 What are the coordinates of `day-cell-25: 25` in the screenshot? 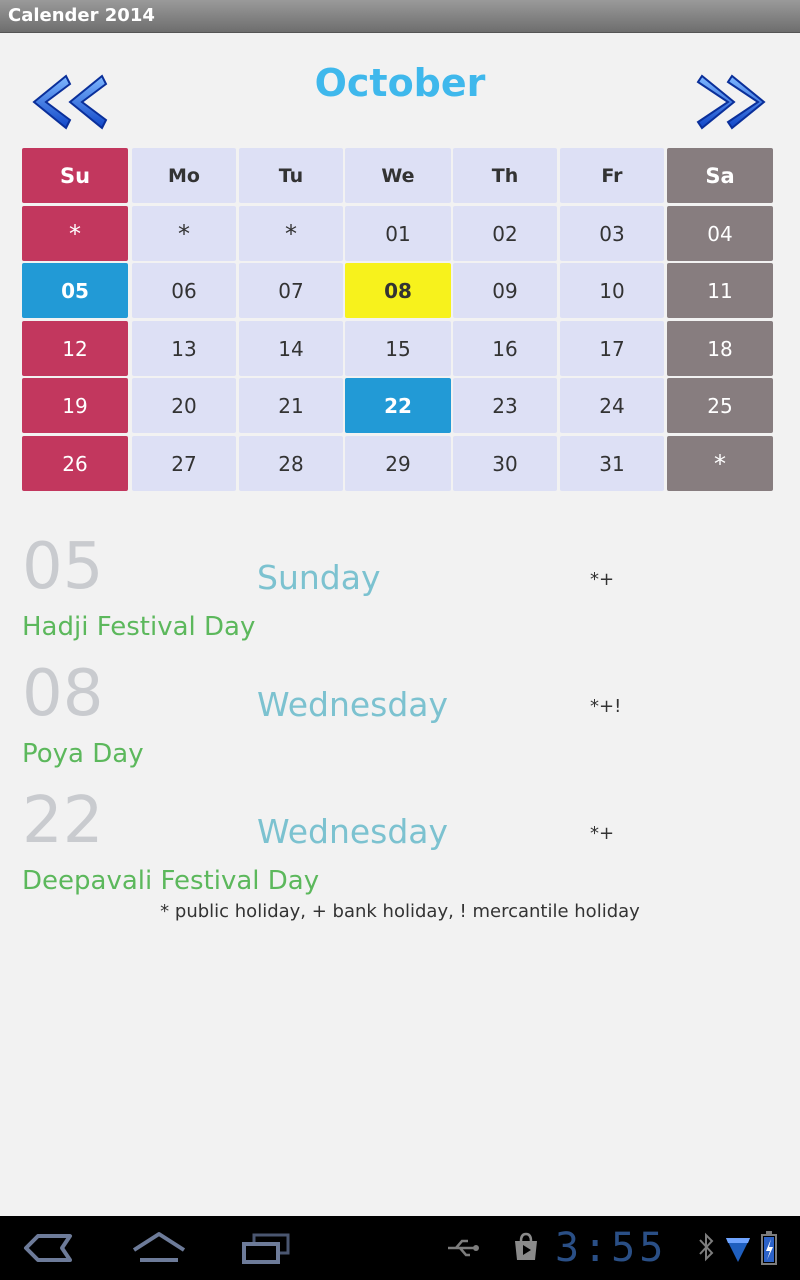 It's located at (720, 405).